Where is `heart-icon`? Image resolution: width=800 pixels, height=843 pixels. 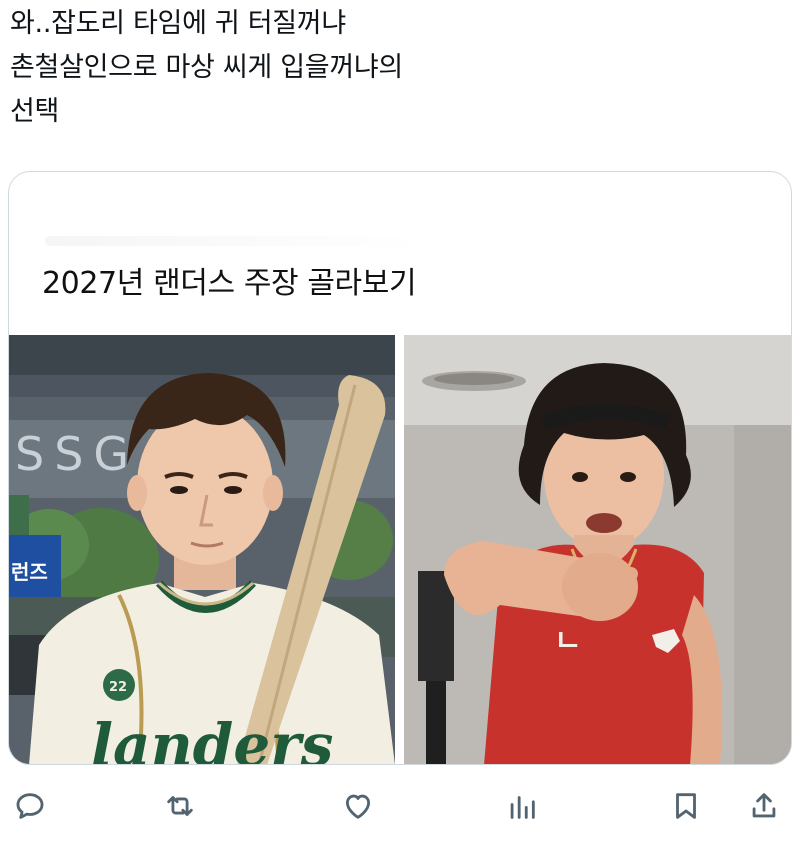
heart-icon is located at coordinates (358, 806).